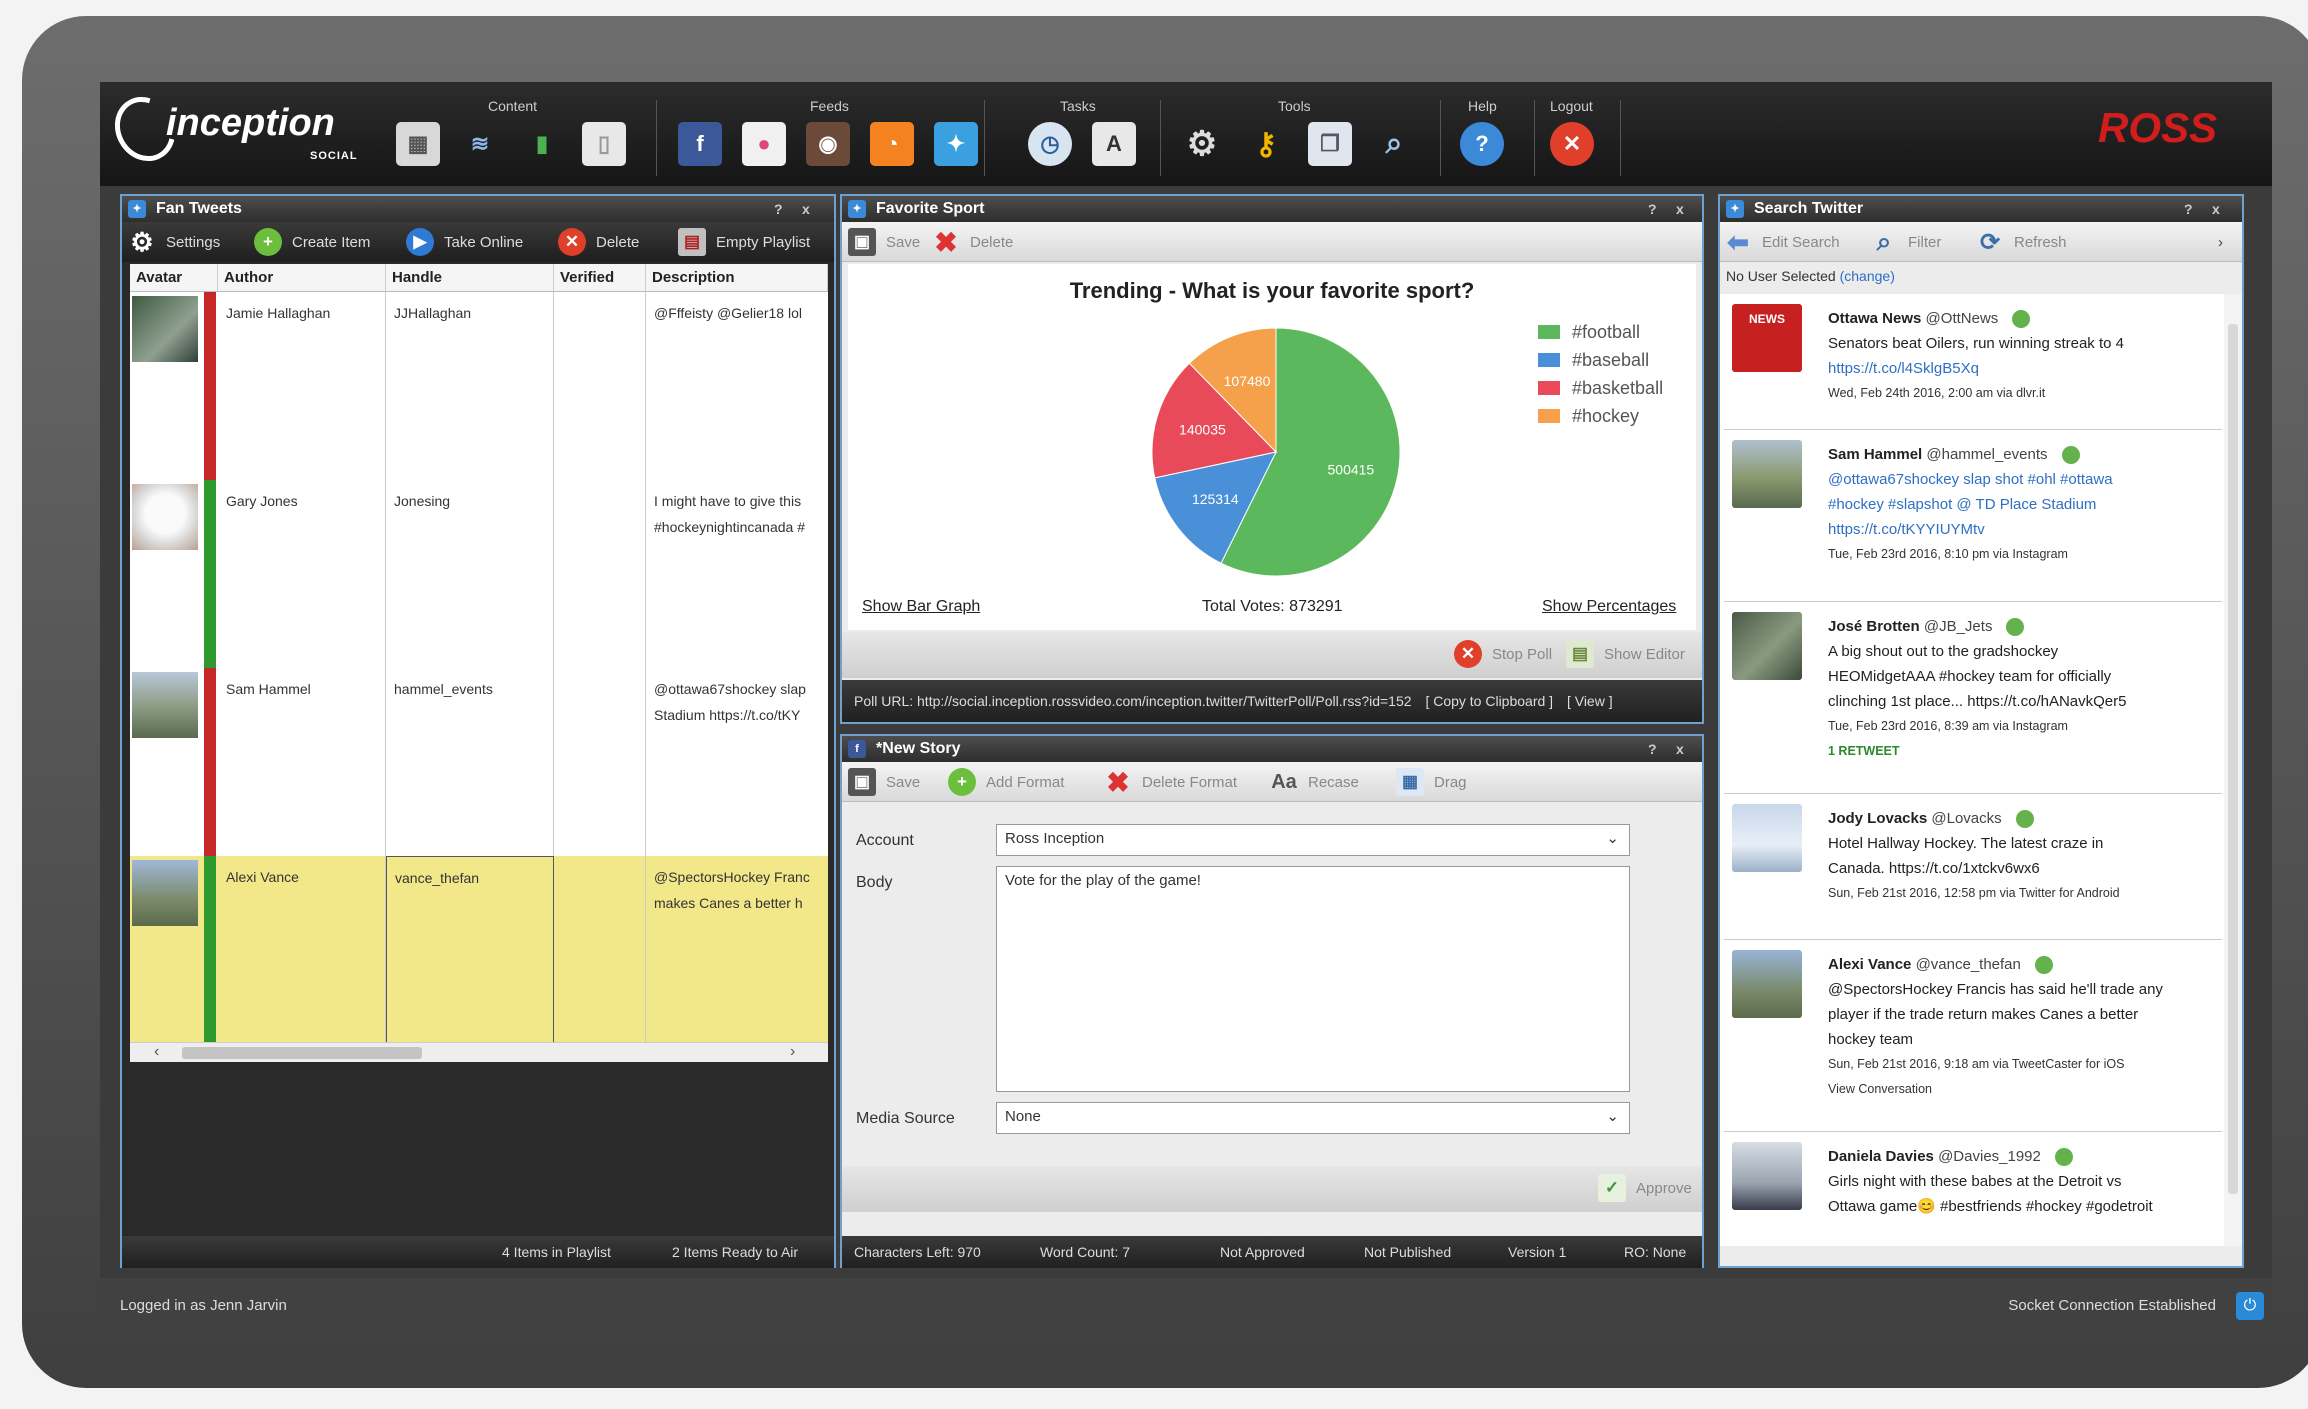 This screenshot has width=2308, height=1409. What do you see at coordinates (1006, 782) in the screenshot?
I see `add-format-button: + Add Format` at bounding box center [1006, 782].